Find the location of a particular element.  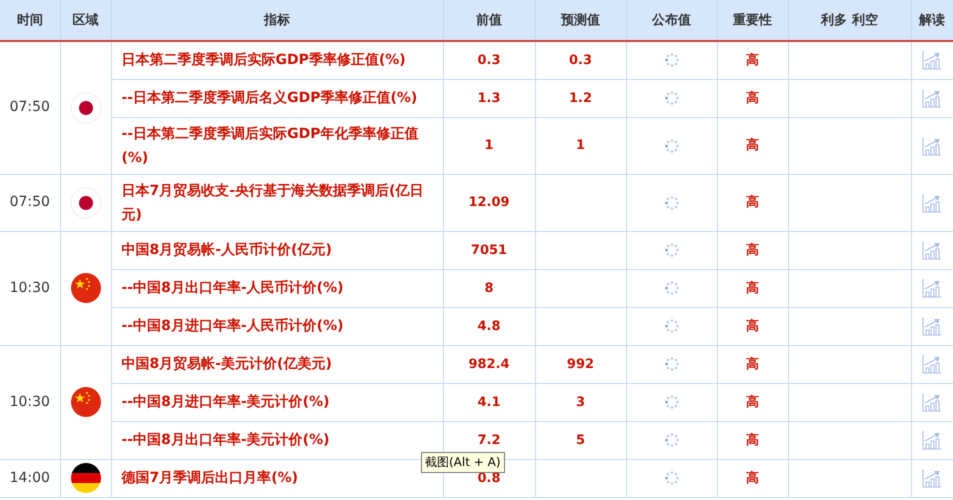

previous-value: 1.3 is located at coordinates (489, 98).